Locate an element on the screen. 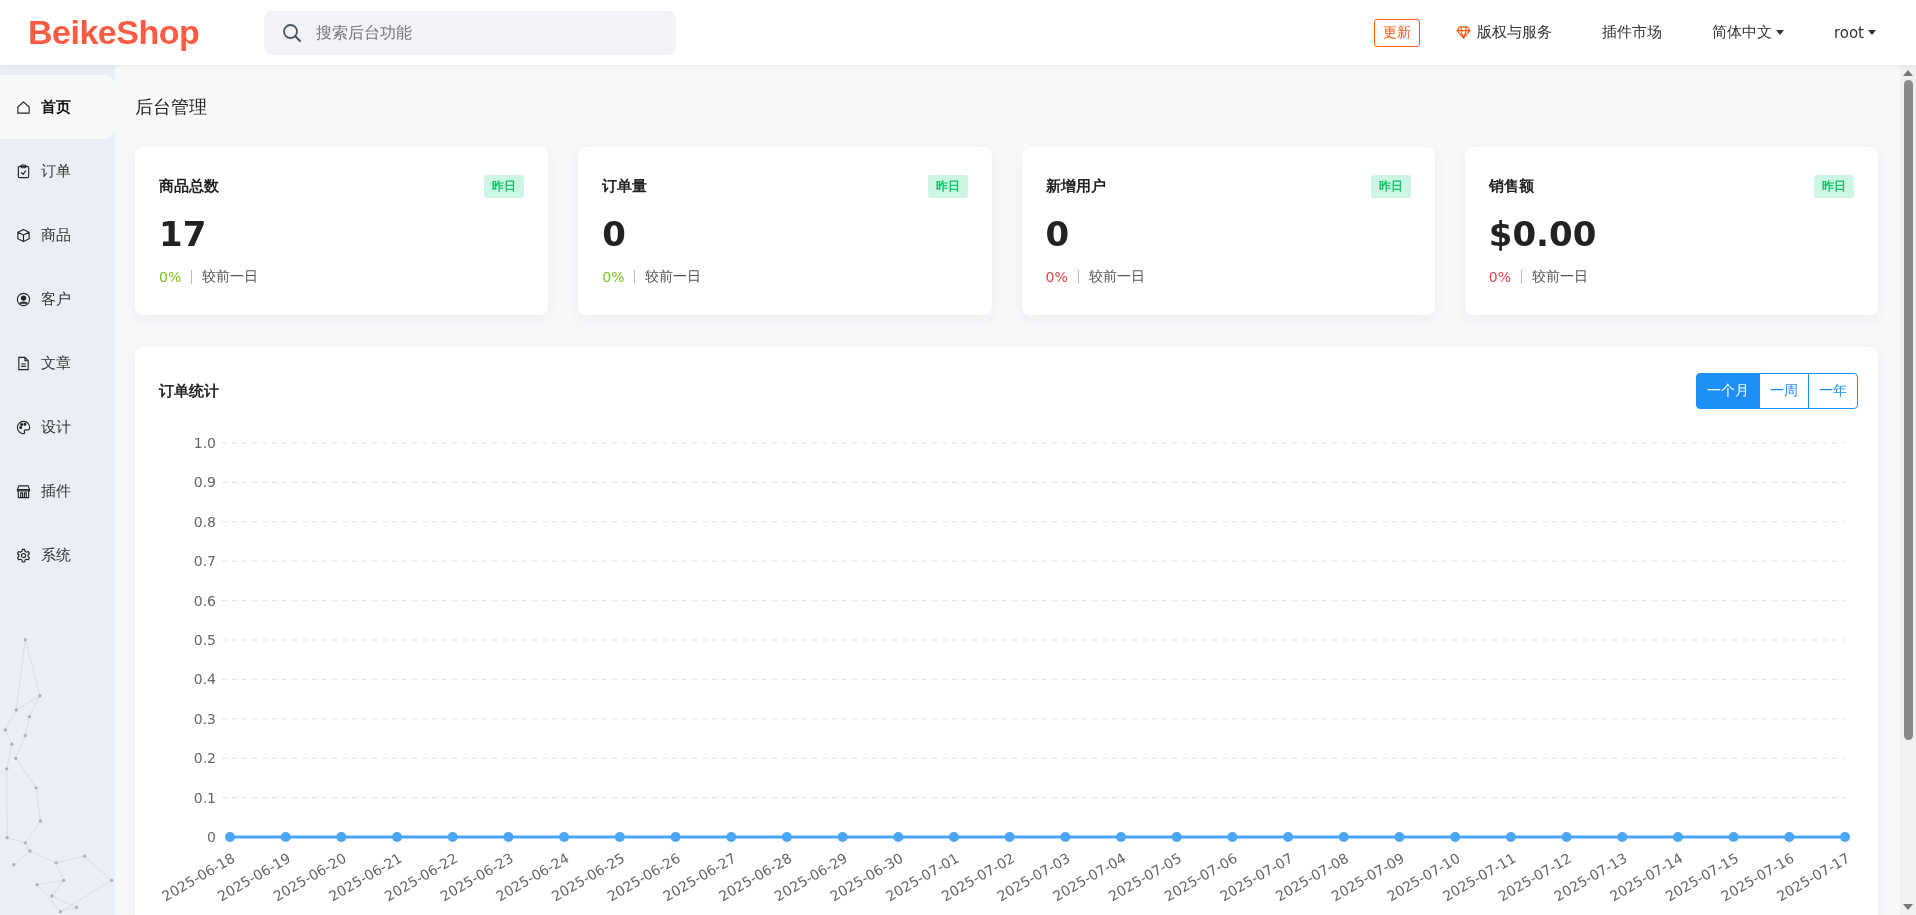 The width and height of the screenshot is (1916, 915). chart-title: 订单统计 is located at coordinates (189, 391).